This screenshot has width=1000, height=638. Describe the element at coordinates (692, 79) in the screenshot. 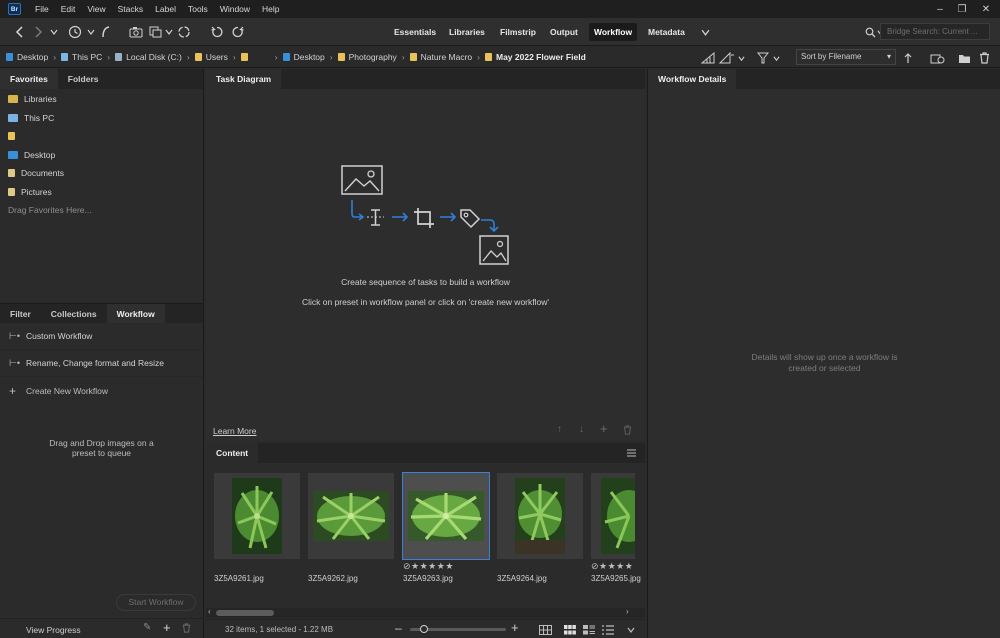

I see `tab-workflow-details: Workflow Details` at that location.